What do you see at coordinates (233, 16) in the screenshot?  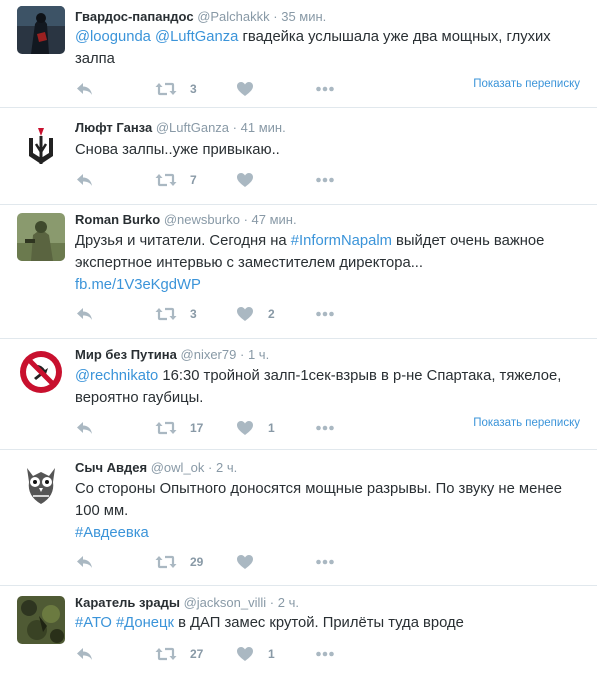 I see `author-handle: @Palchakkk` at bounding box center [233, 16].